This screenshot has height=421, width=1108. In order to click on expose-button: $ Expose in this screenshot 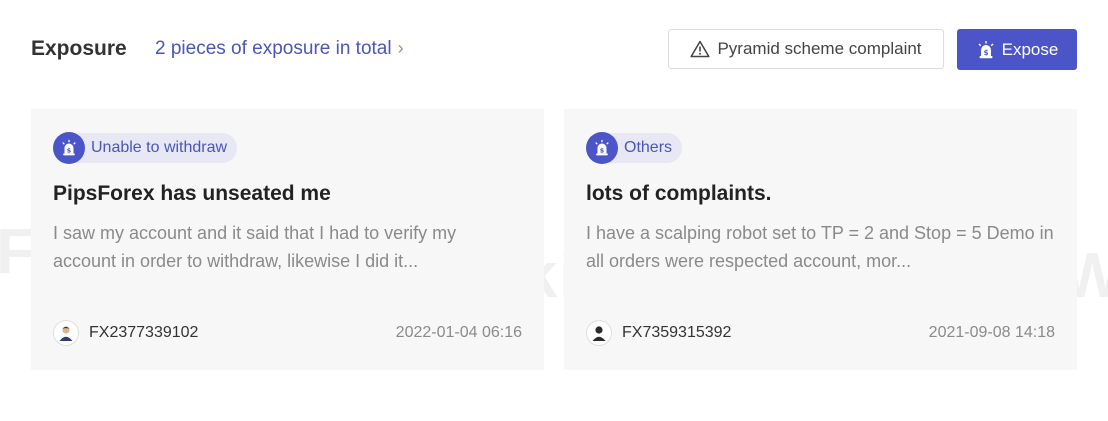, I will do `click(1017, 49)`.